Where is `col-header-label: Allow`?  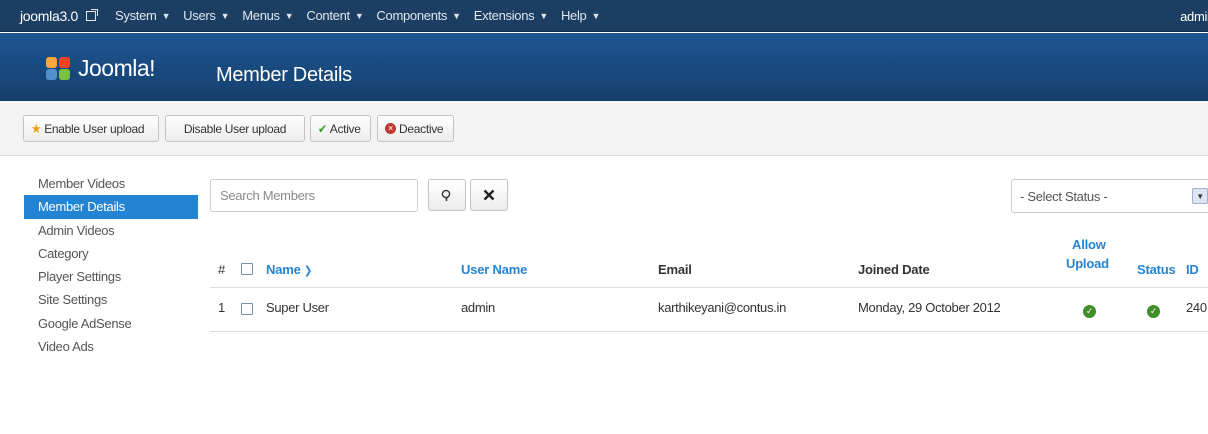 col-header-label: Allow is located at coordinates (1089, 244).